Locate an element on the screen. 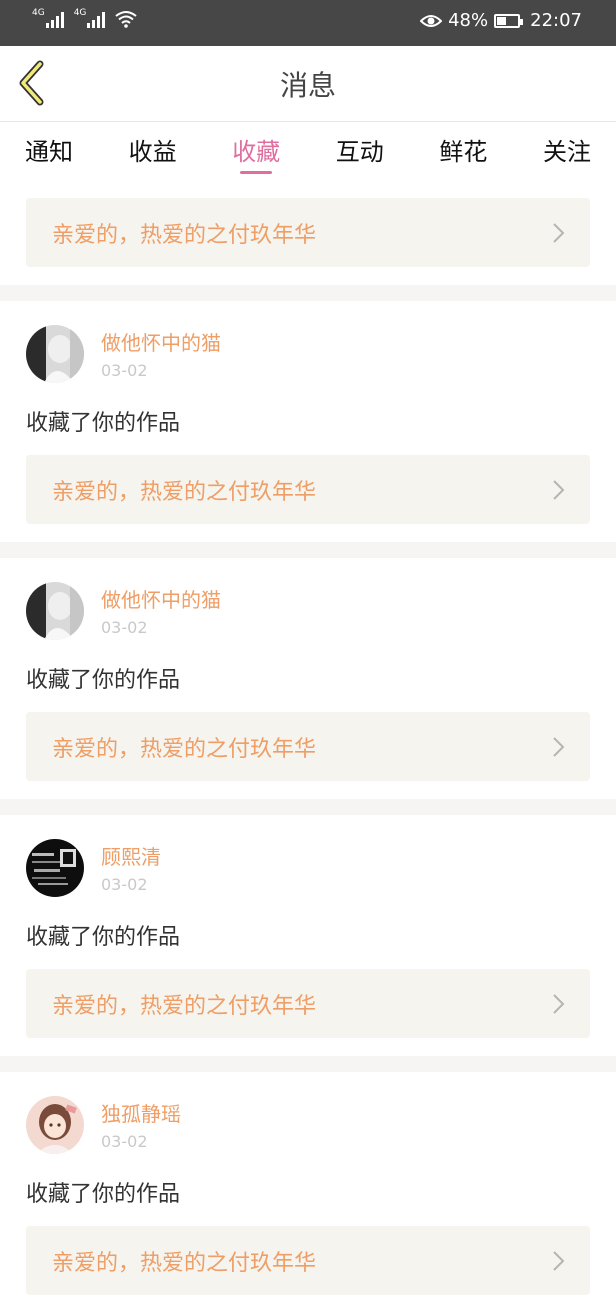  username: 顾熙清 is located at coordinates (131, 857).